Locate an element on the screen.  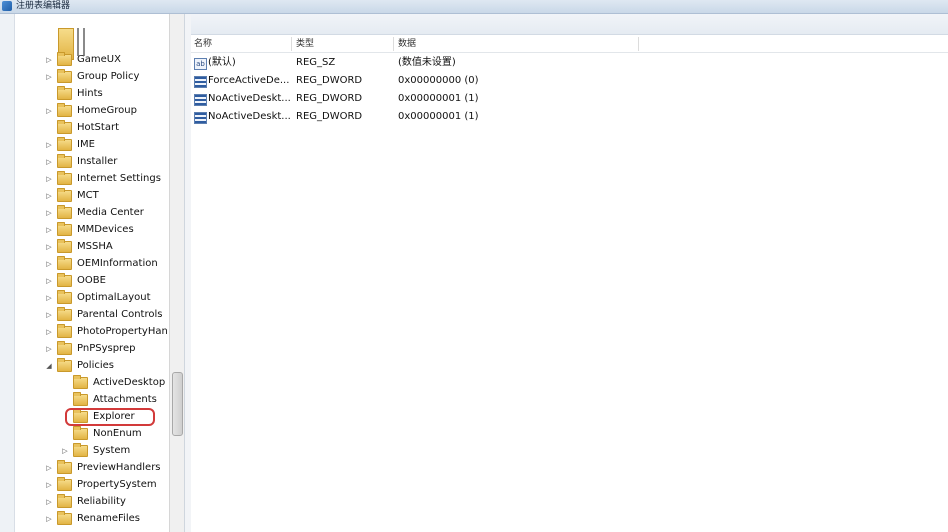
tree-item-photopropertyhan: ▷ PhotoPropertyHan is located at coordinates (106, 332).